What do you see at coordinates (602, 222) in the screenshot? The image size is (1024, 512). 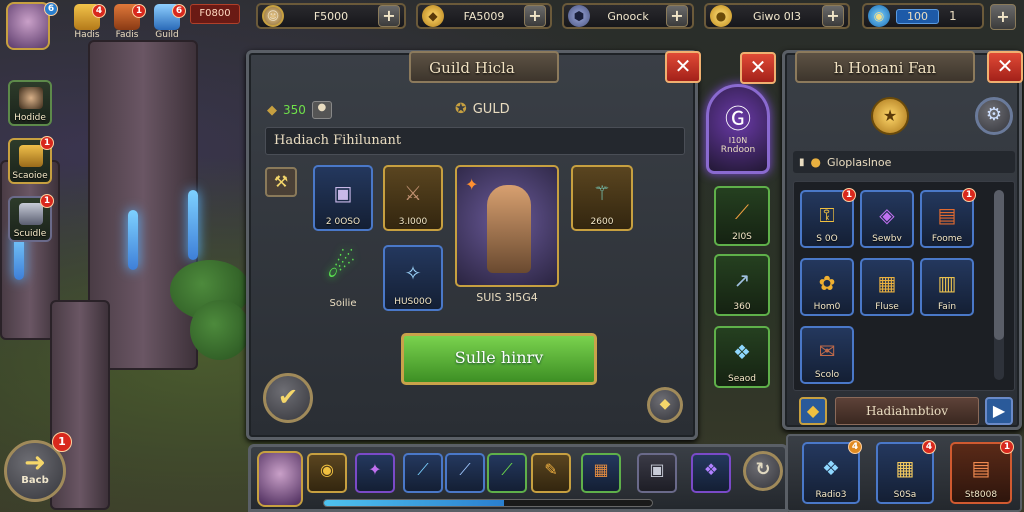 I see `item-label: 2600` at bounding box center [602, 222].